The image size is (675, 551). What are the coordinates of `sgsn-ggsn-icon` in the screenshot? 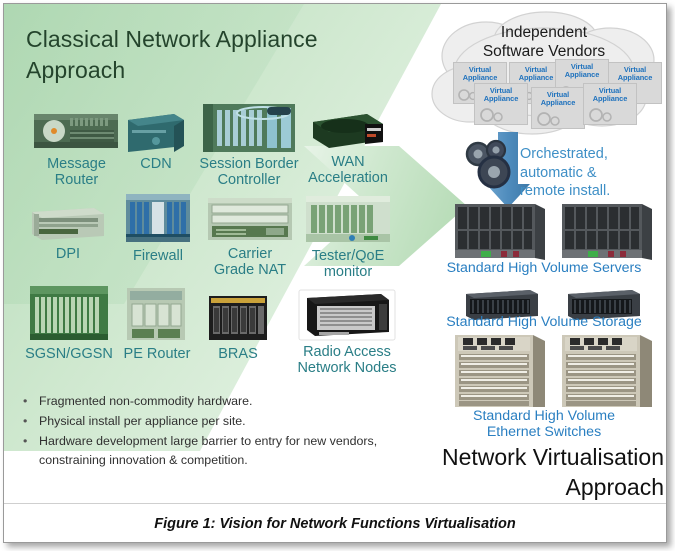 It's located at (69, 313).